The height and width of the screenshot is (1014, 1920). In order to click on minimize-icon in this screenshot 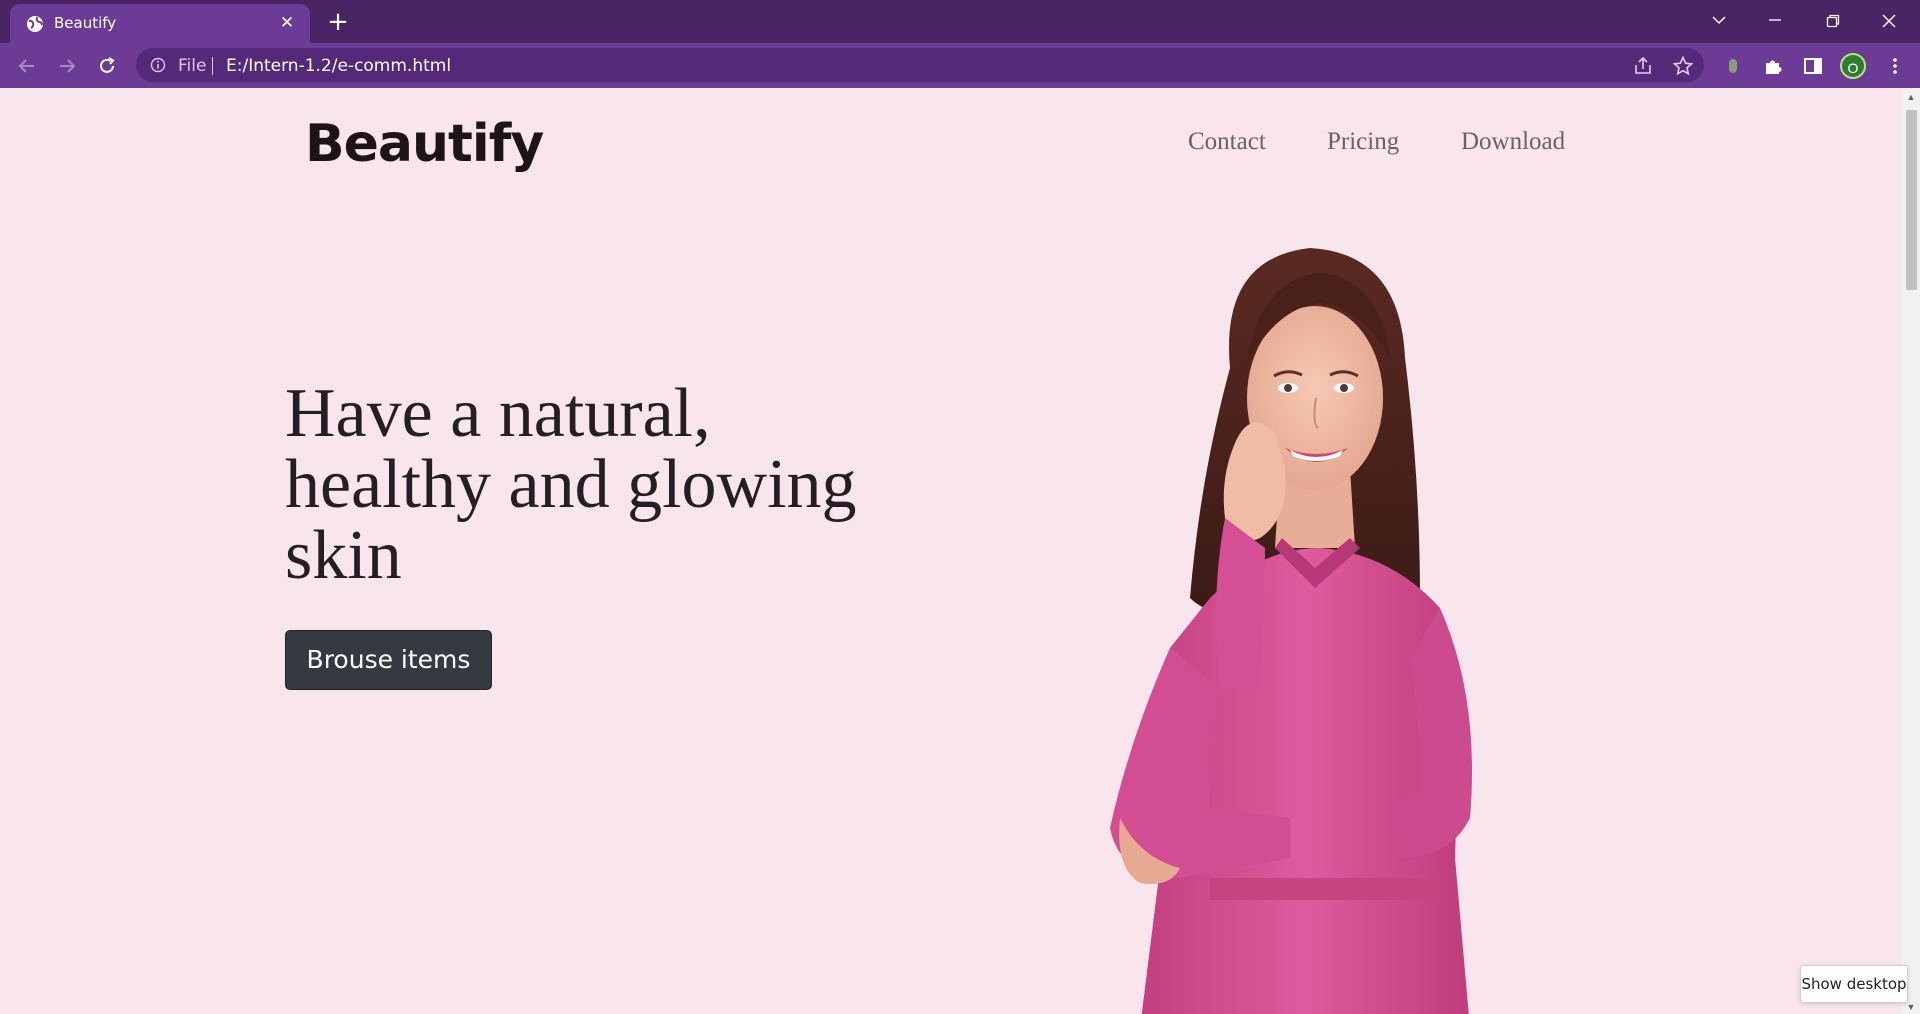, I will do `click(1775, 21)`.